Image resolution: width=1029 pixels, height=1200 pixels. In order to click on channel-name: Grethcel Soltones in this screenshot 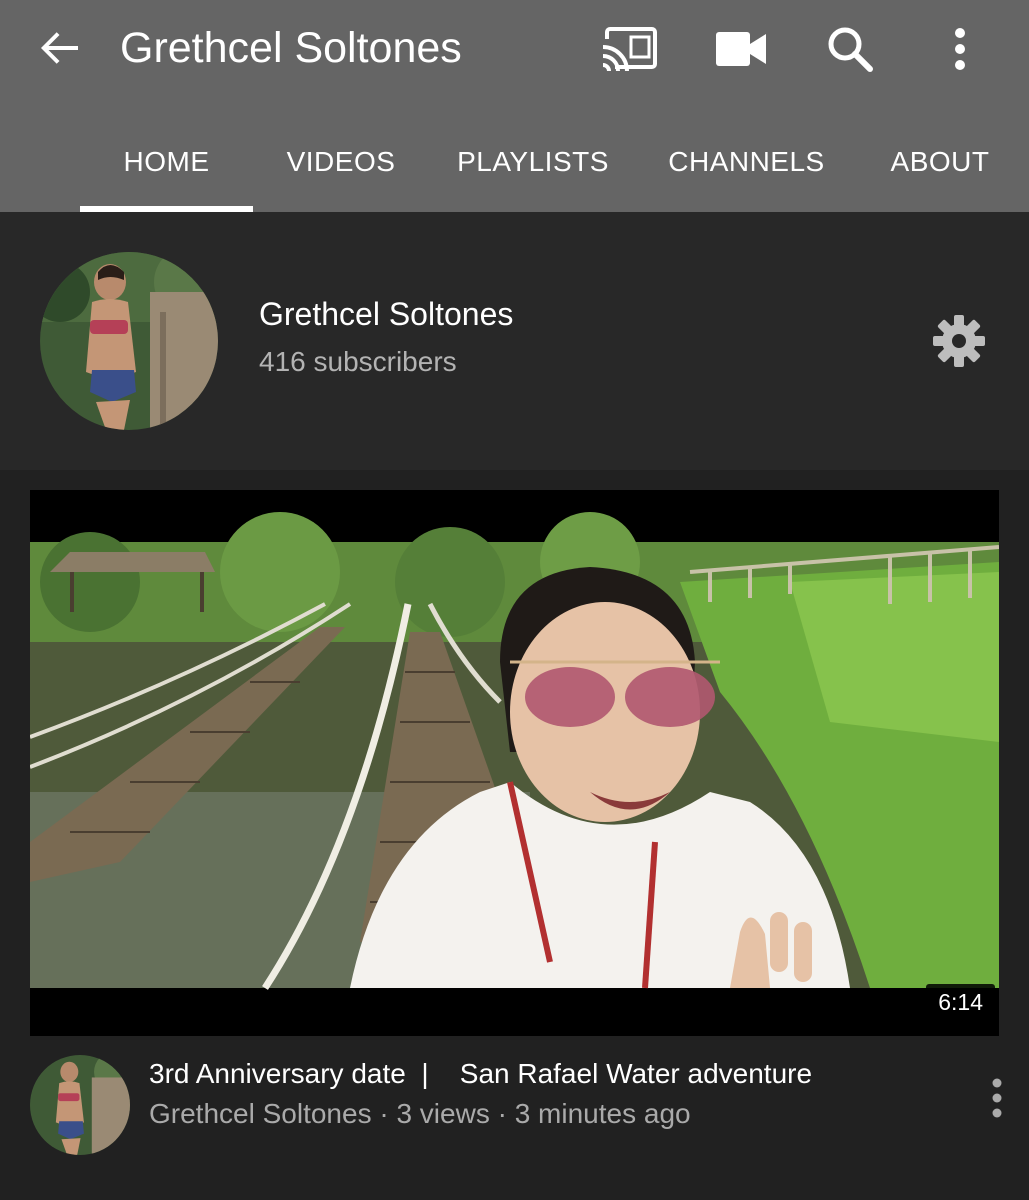, I will do `click(386, 314)`.